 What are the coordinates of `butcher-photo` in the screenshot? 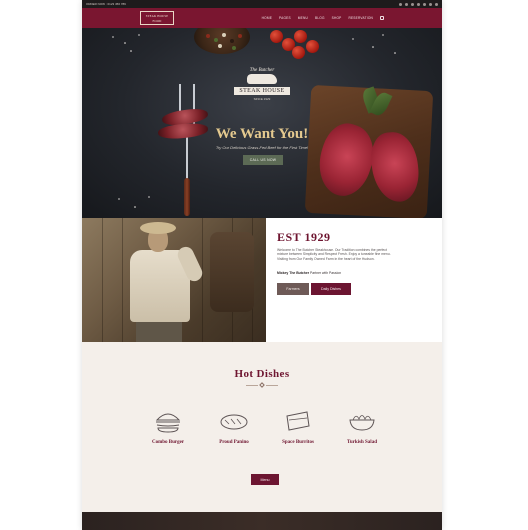 It's located at (174, 280).